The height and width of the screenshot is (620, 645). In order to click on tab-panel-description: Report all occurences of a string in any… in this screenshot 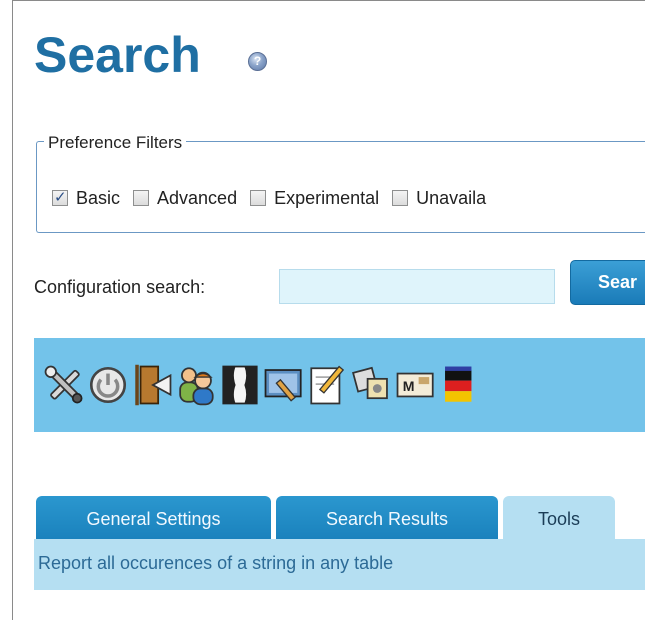, I will do `click(216, 563)`.